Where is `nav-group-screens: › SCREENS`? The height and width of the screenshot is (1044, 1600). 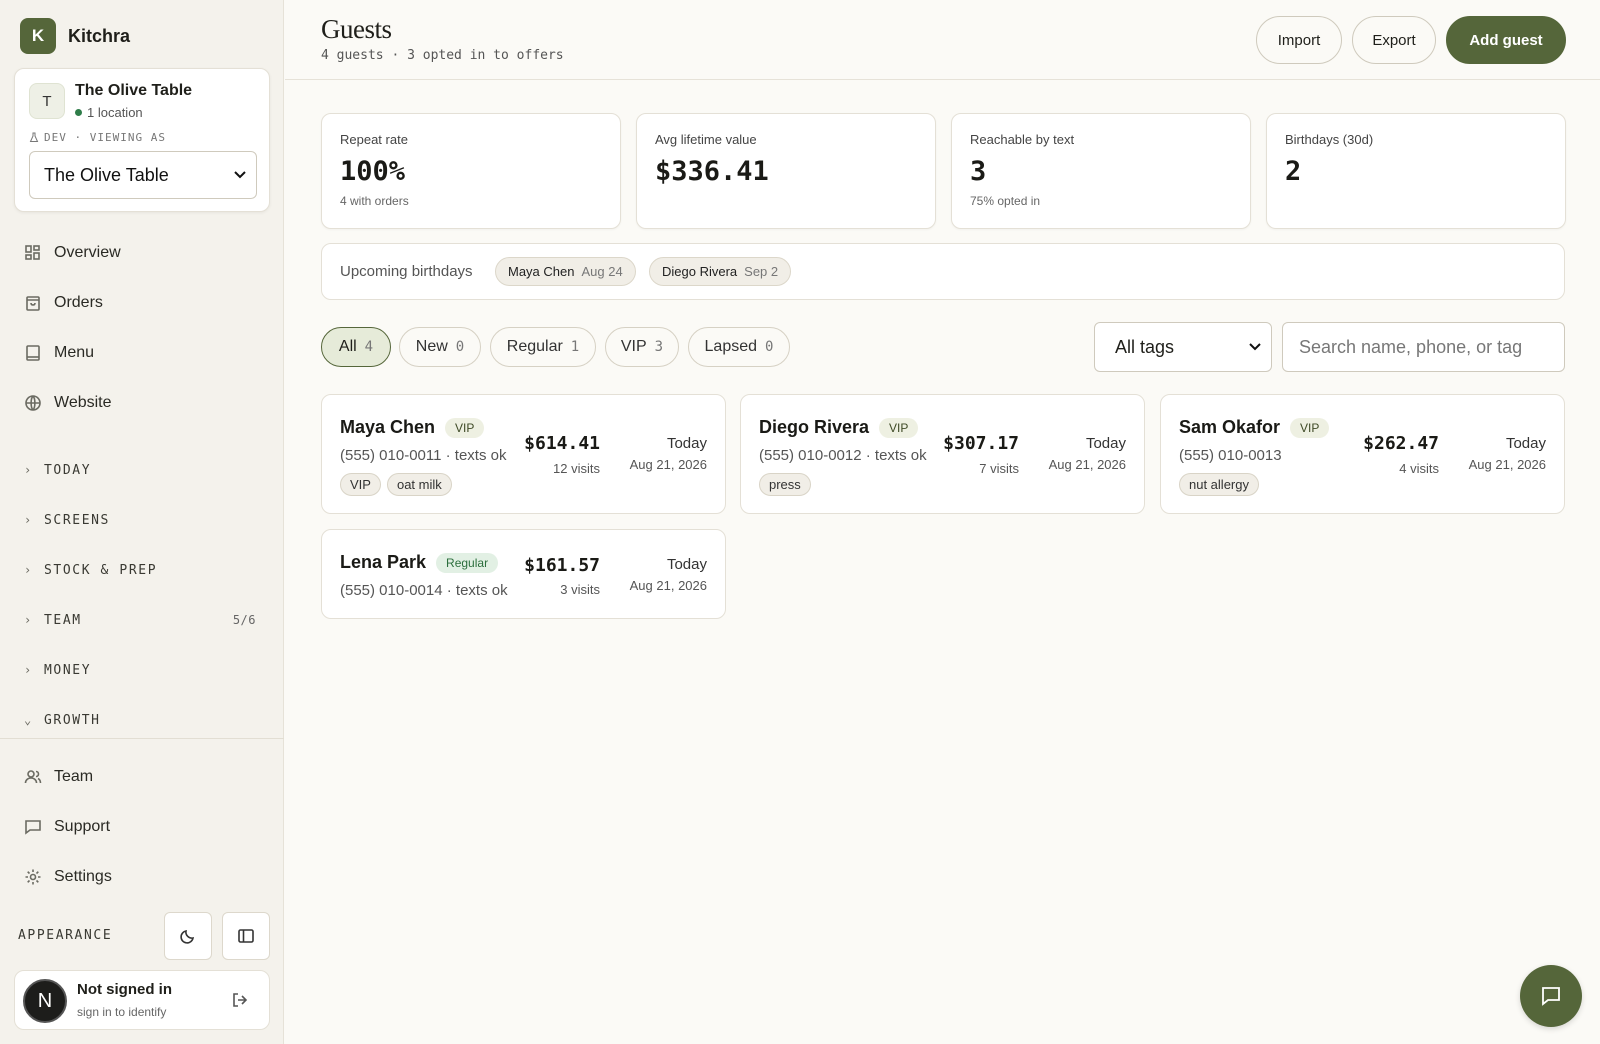
nav-group-screens: › SCREENS is located at coordinates (140, 520).